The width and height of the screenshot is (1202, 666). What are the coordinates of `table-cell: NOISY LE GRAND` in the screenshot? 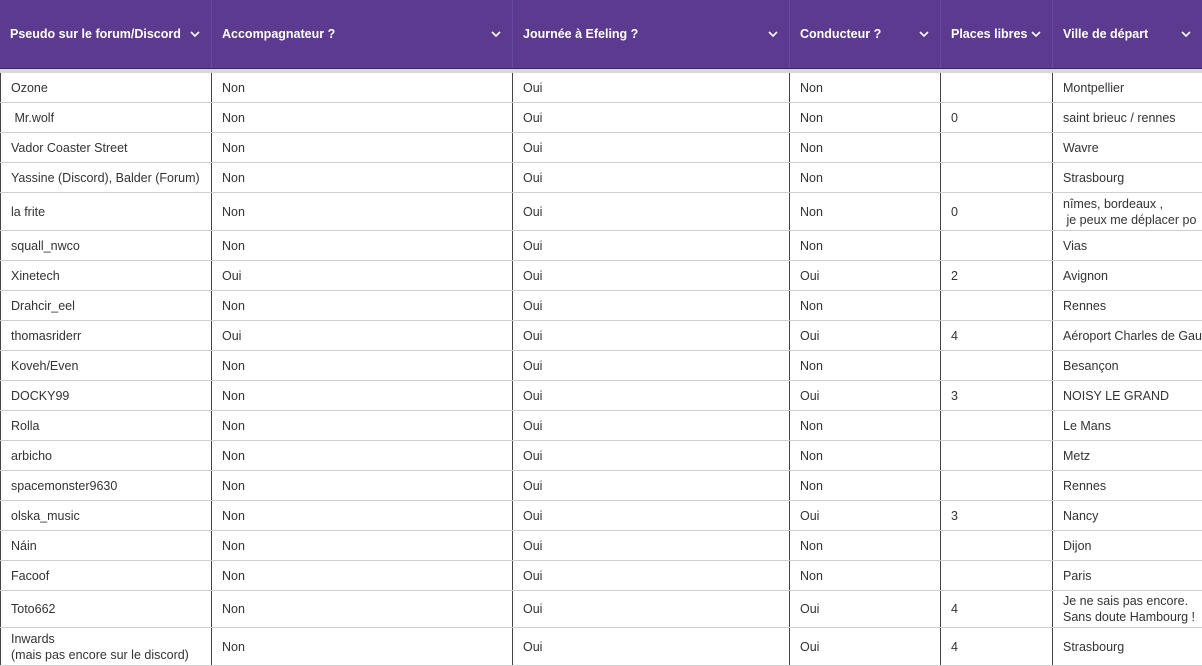 It's located at (1127, 395).